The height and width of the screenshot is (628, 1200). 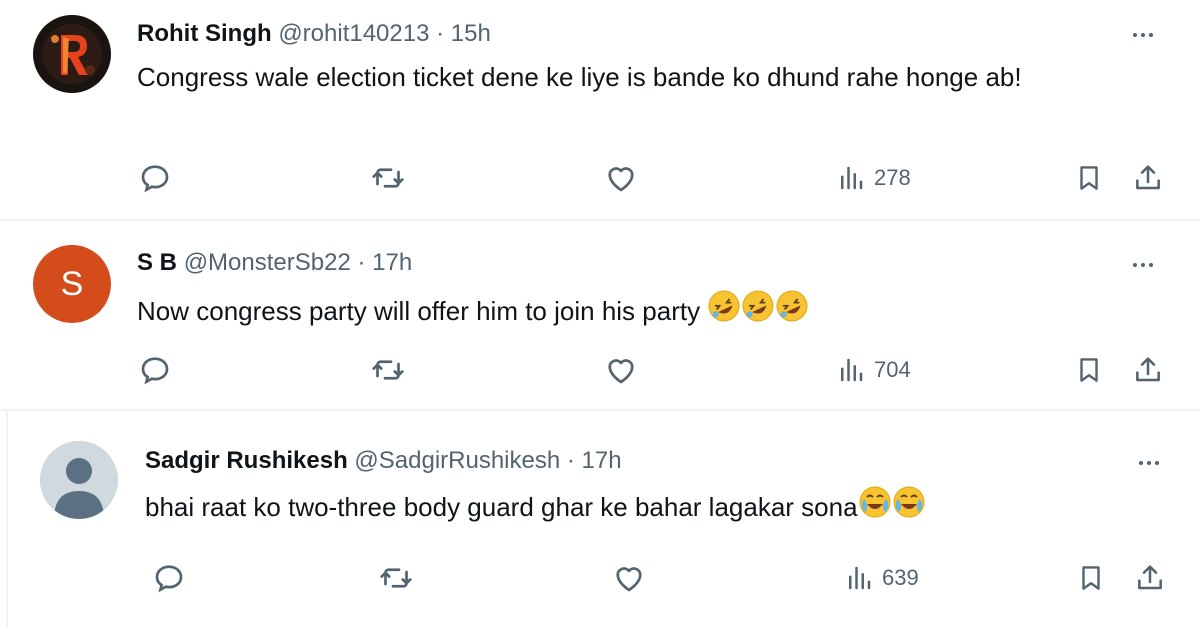 I want to click on tears-of-joy-emoji-icon, so click(x=892, y=507).